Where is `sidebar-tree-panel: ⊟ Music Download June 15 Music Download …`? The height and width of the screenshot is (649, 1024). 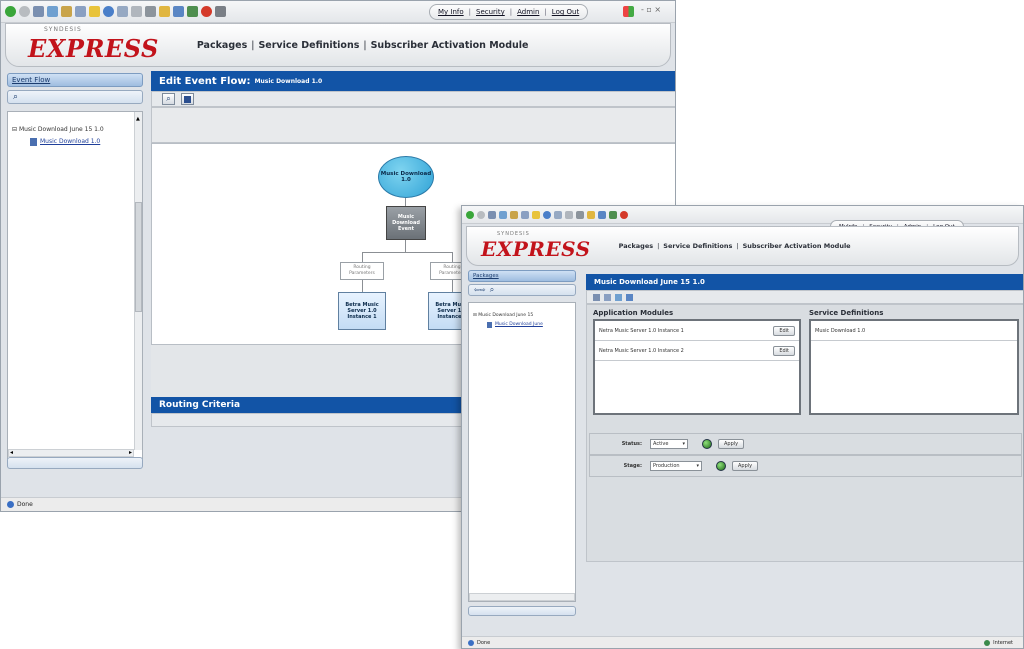
sidebar-tree-panel: ⊟ Music Download June 15 Music Download … is located at coordinates (522, 452).